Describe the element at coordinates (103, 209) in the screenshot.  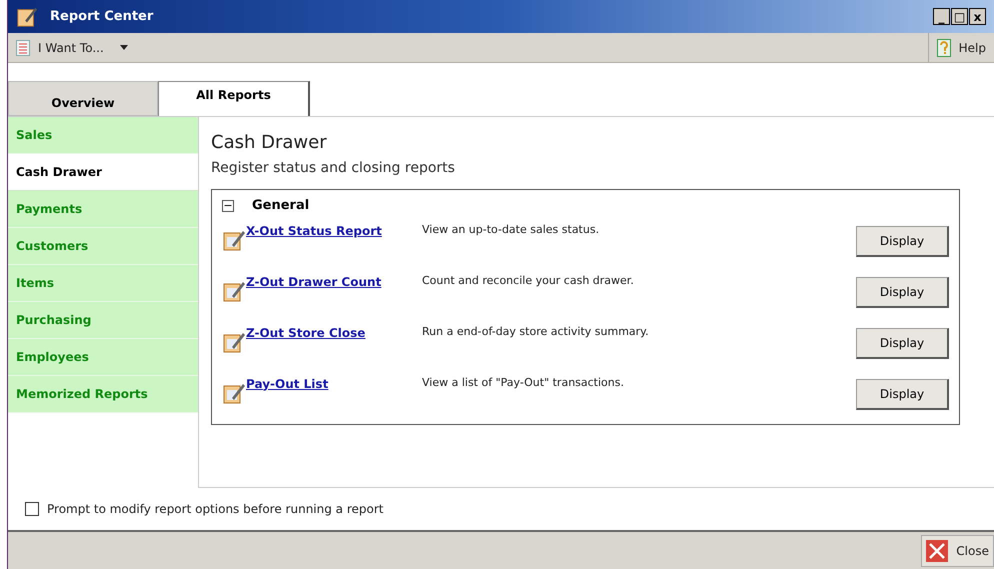
I see `sidebar-item: Payments` at that location.